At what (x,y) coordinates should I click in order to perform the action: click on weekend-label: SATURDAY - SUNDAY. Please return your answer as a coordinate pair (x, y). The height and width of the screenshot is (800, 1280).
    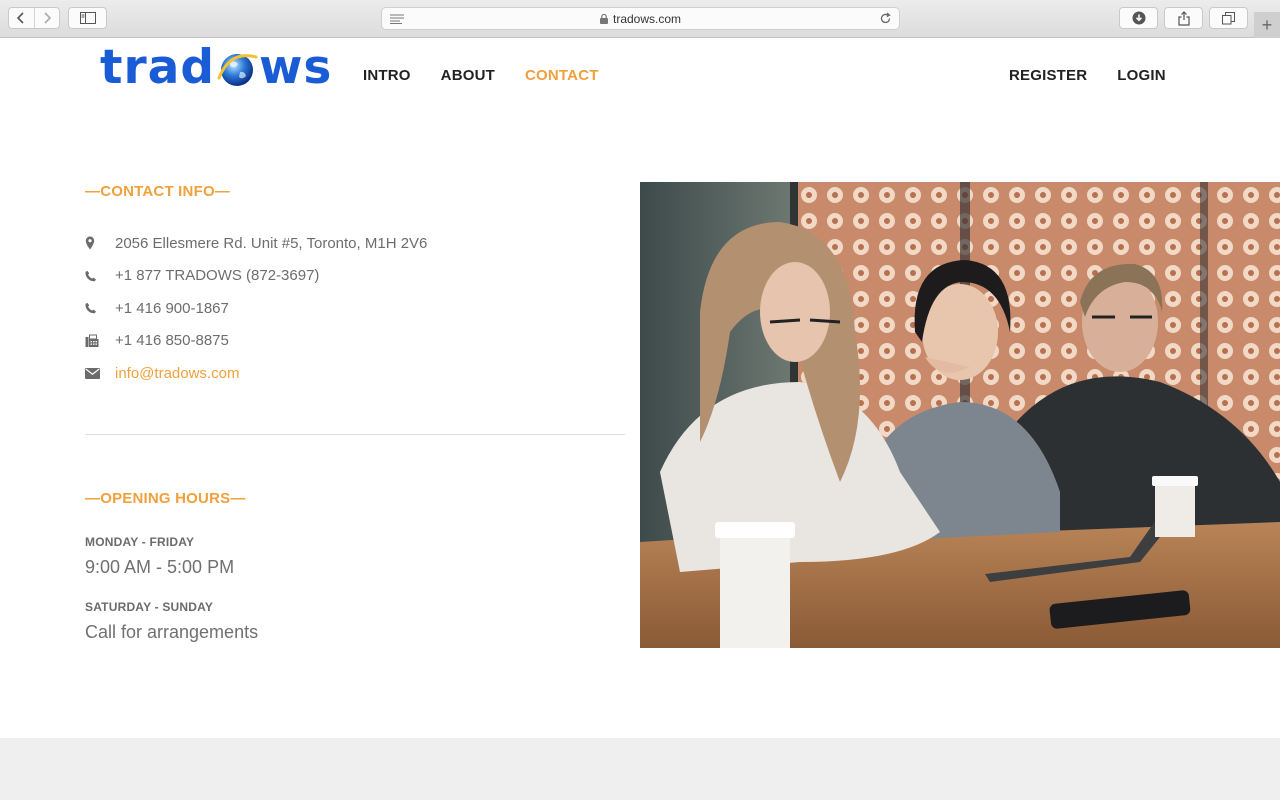
    Looking at the image, I should click on (149, 607).